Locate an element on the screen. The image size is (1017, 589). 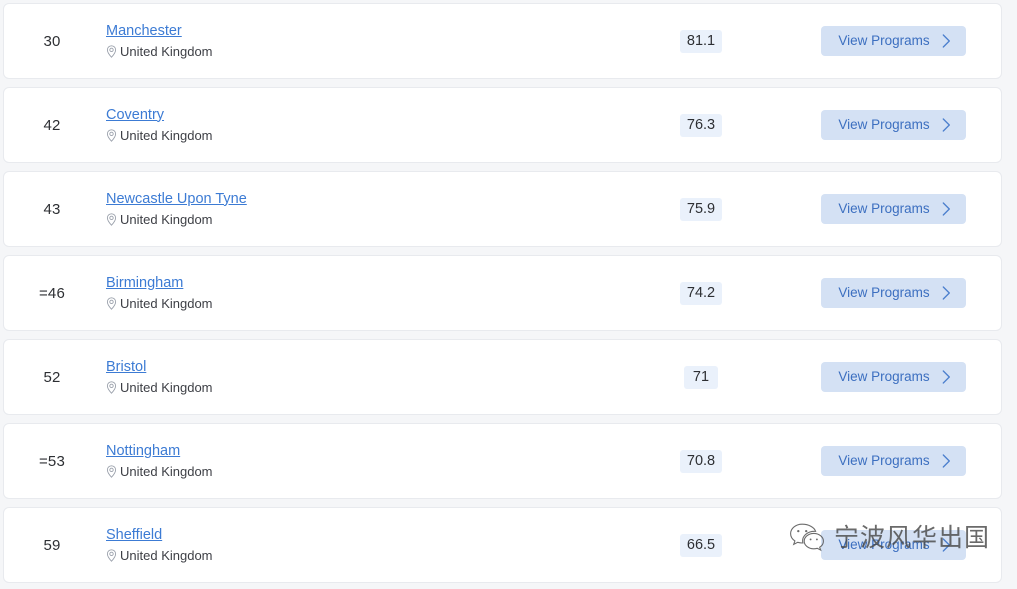
institution-cell: Bristol United Kingdom is located at coordinates (358, 377).